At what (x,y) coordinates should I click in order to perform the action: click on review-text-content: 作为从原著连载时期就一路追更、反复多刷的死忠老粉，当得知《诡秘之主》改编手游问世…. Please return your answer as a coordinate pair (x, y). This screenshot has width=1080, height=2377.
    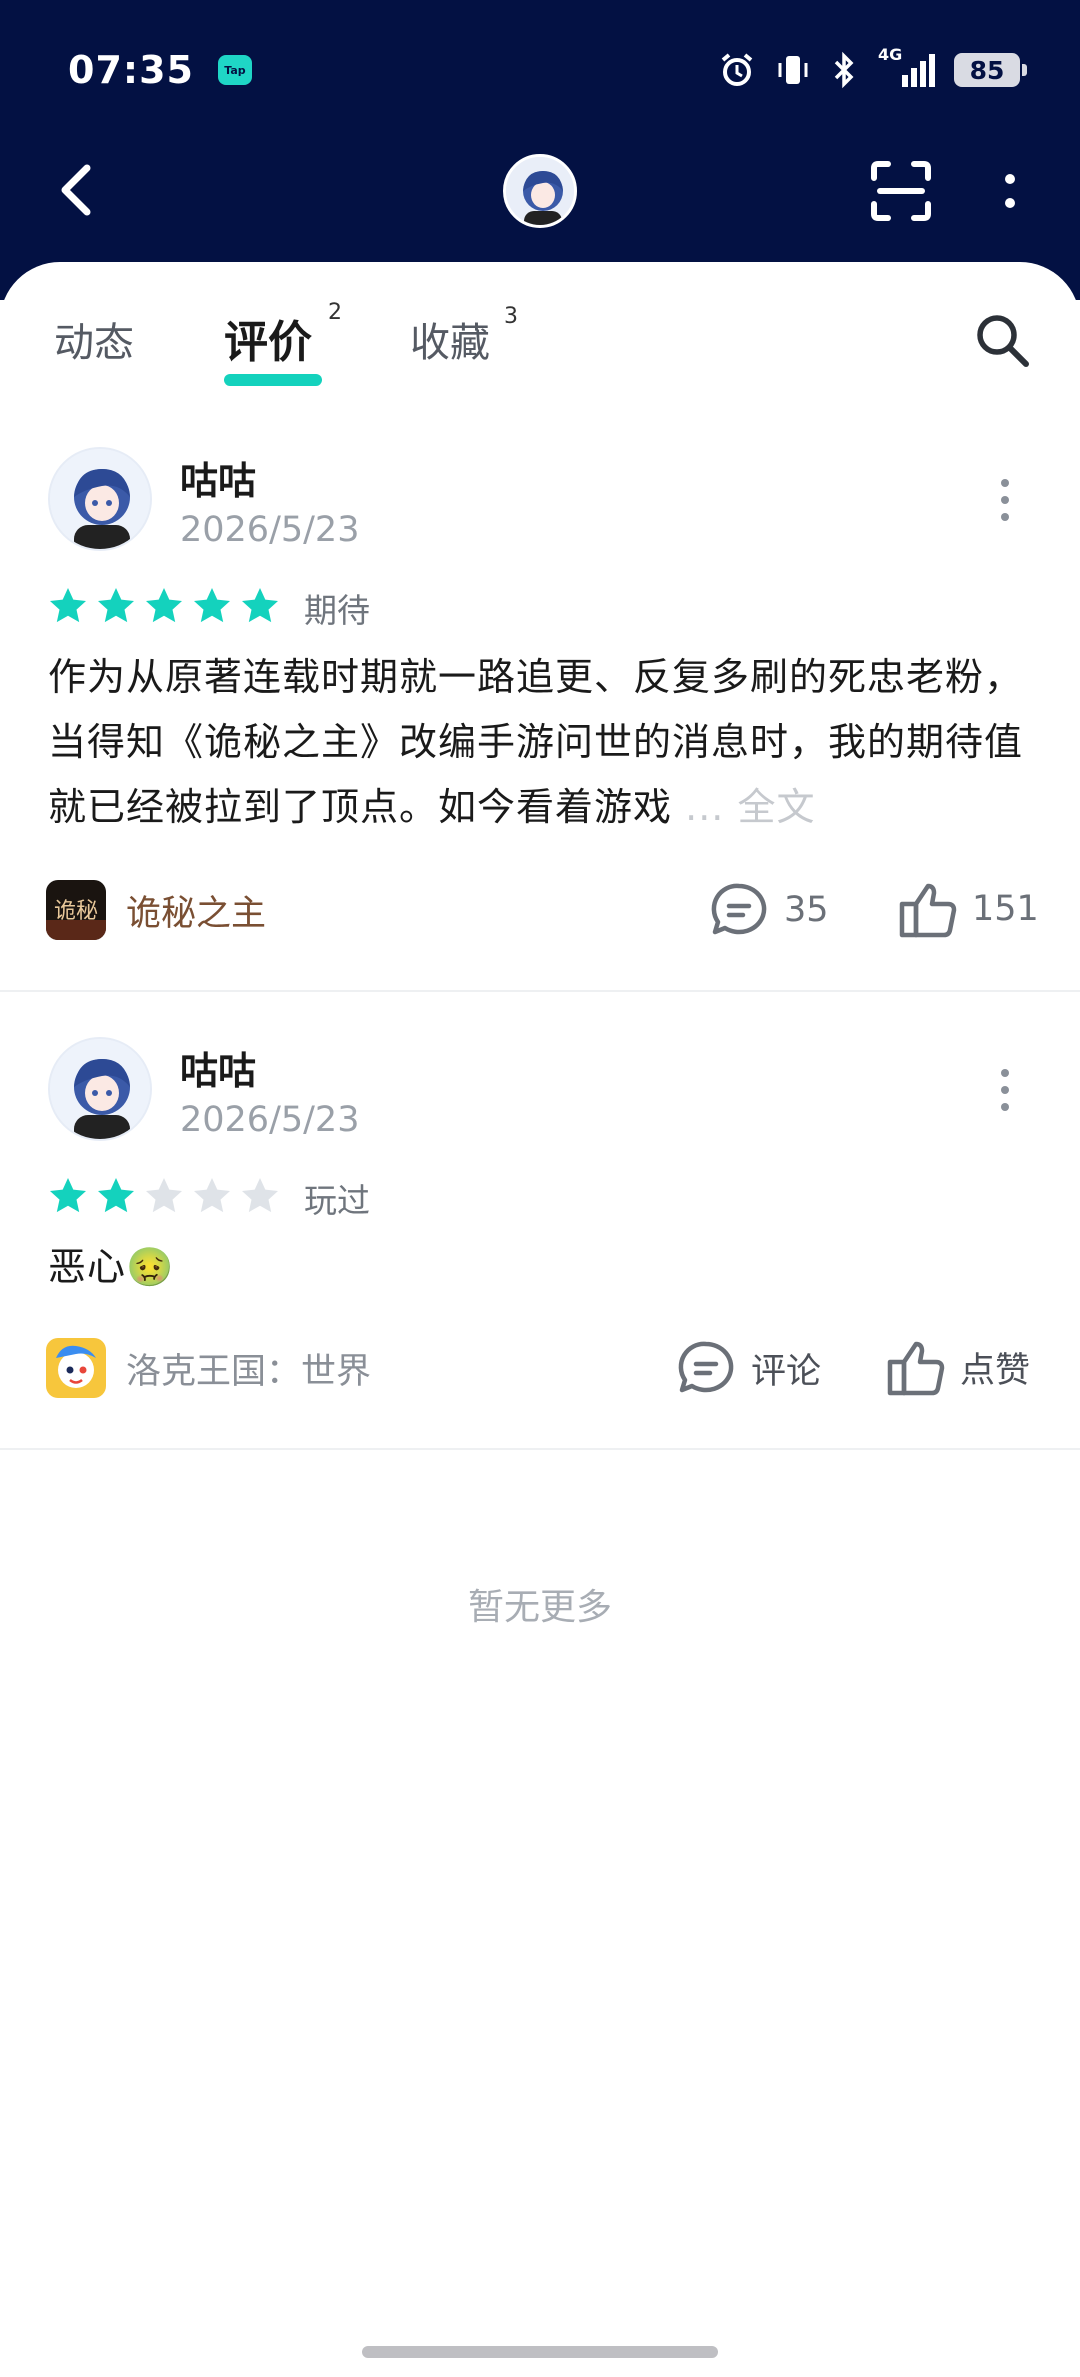
    Looking at the image, I should click on (536, 742).